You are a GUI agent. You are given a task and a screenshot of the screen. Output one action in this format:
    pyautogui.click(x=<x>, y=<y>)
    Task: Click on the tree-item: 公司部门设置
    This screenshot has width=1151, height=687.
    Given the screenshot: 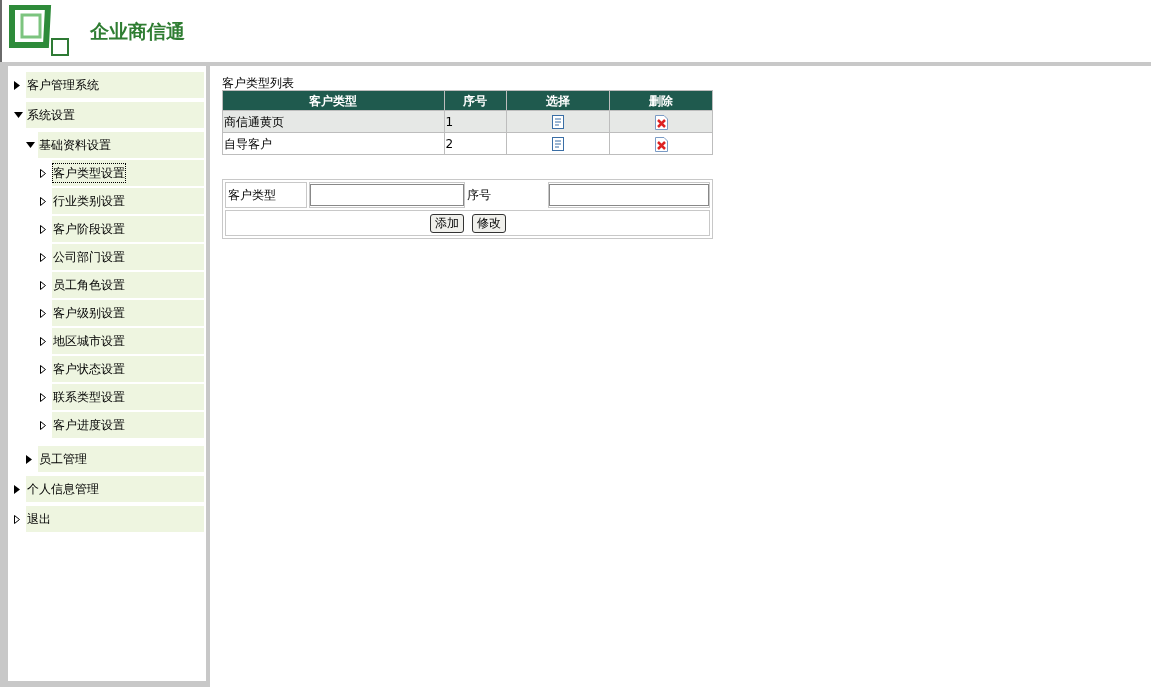 What is the action you would take?
    pyautogui.click(x=128, y=257)
    